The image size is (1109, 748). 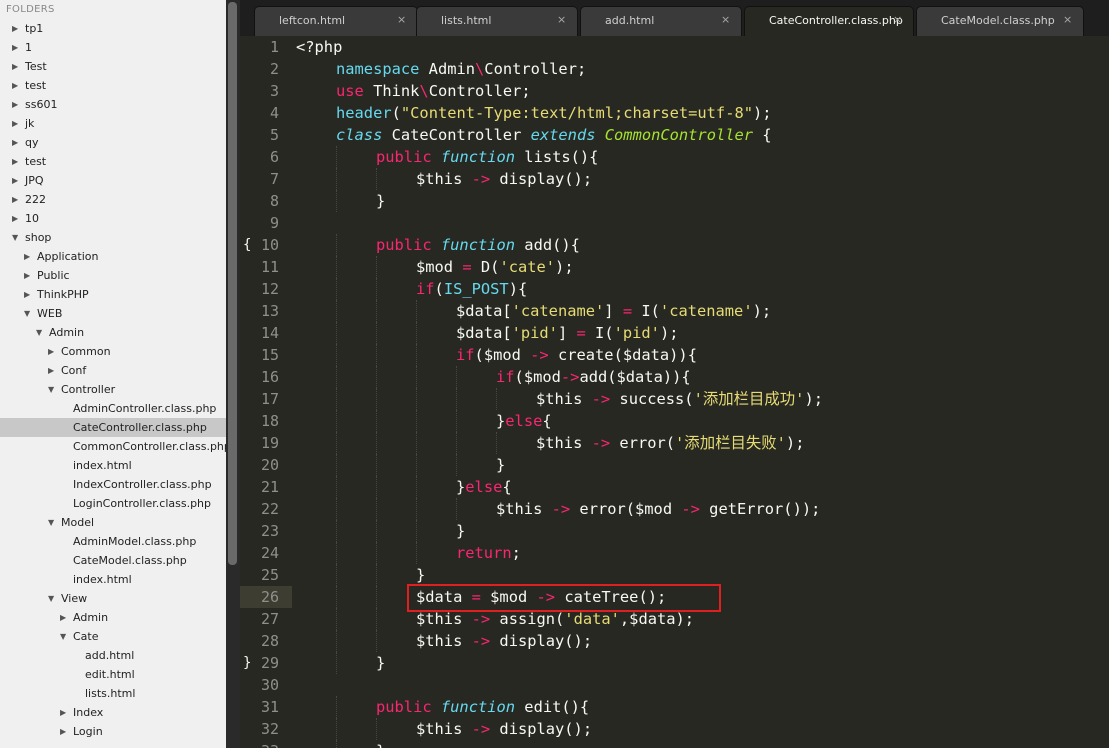 What do you see at coordinates (113, 408) in the screenshot?
I see `tree-file-item: AdminController.class.php` at bounding box center [113, 408].